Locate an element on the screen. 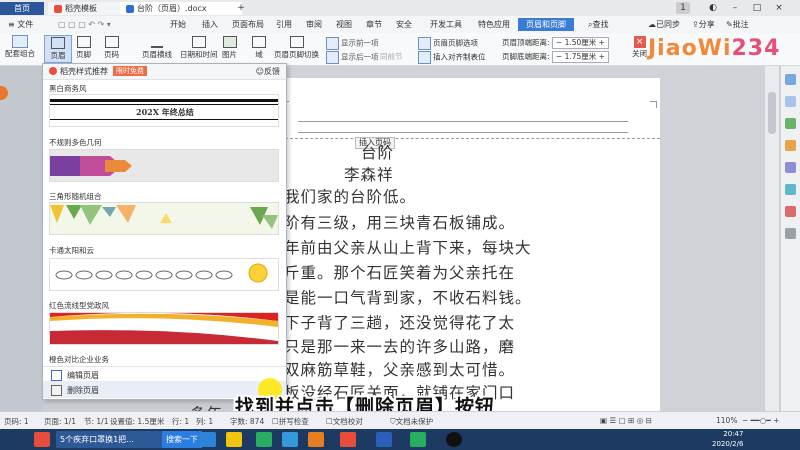 Image resolution: width=800 pixels, height=450 pixels. tab-document: 台阶（页眉）.docx is located at coordinates (181, 8).